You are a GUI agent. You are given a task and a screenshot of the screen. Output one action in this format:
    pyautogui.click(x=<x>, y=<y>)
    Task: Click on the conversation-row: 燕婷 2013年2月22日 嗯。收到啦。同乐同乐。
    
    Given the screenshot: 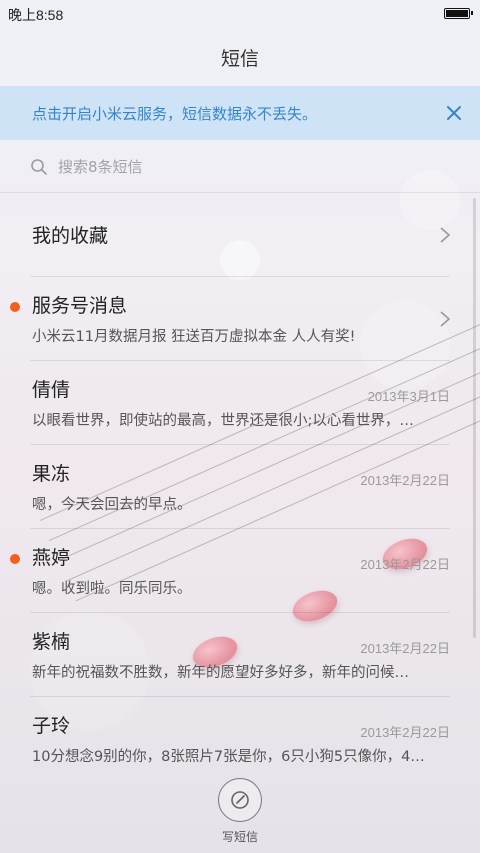 What is the action you would take?
    pyautogui.click(x=230, y=571)
    